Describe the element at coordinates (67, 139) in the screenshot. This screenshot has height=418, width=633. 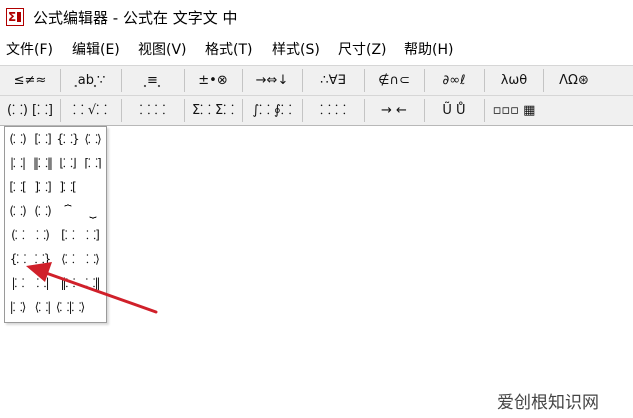
I see `braces-template: {⸬}` at that location.